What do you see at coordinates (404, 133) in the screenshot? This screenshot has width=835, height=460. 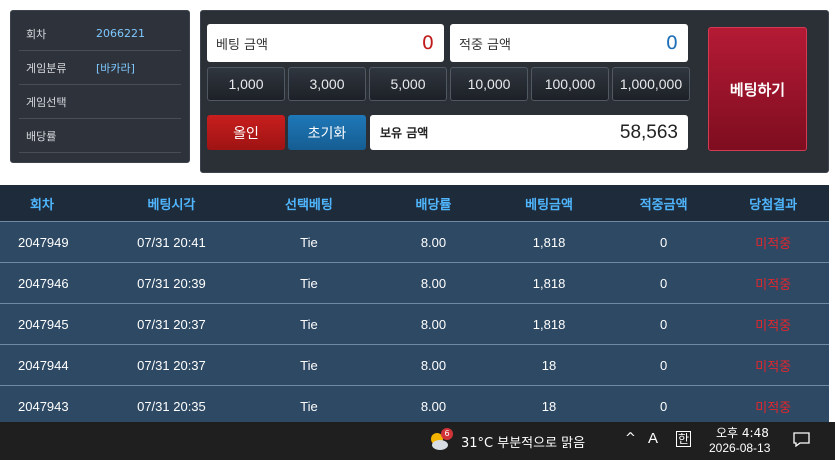 I see `balance-label: 보유 금액` at bounding box center [404, 133].